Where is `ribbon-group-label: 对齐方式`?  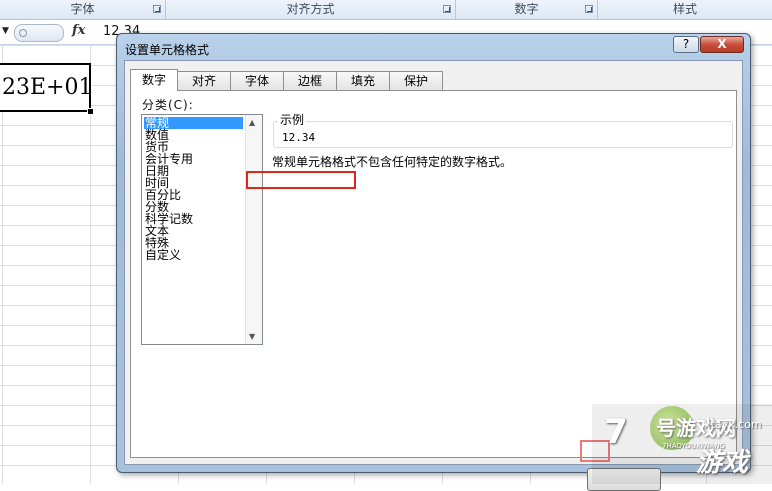
ribbon-group-label: 对齐方式 is located at coordinates (310, 9).